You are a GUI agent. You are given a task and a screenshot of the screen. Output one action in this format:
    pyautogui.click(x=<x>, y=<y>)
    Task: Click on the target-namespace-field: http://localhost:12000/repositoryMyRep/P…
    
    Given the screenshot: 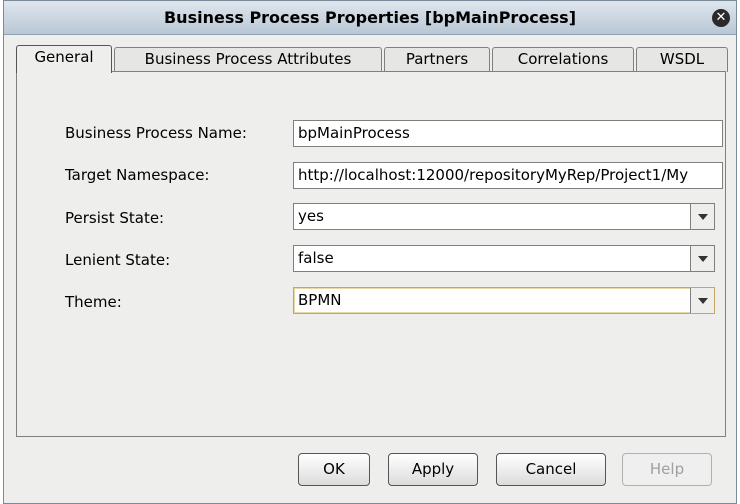 What is the action you would take?
    pyautogui.click(x=508, y=175)
    